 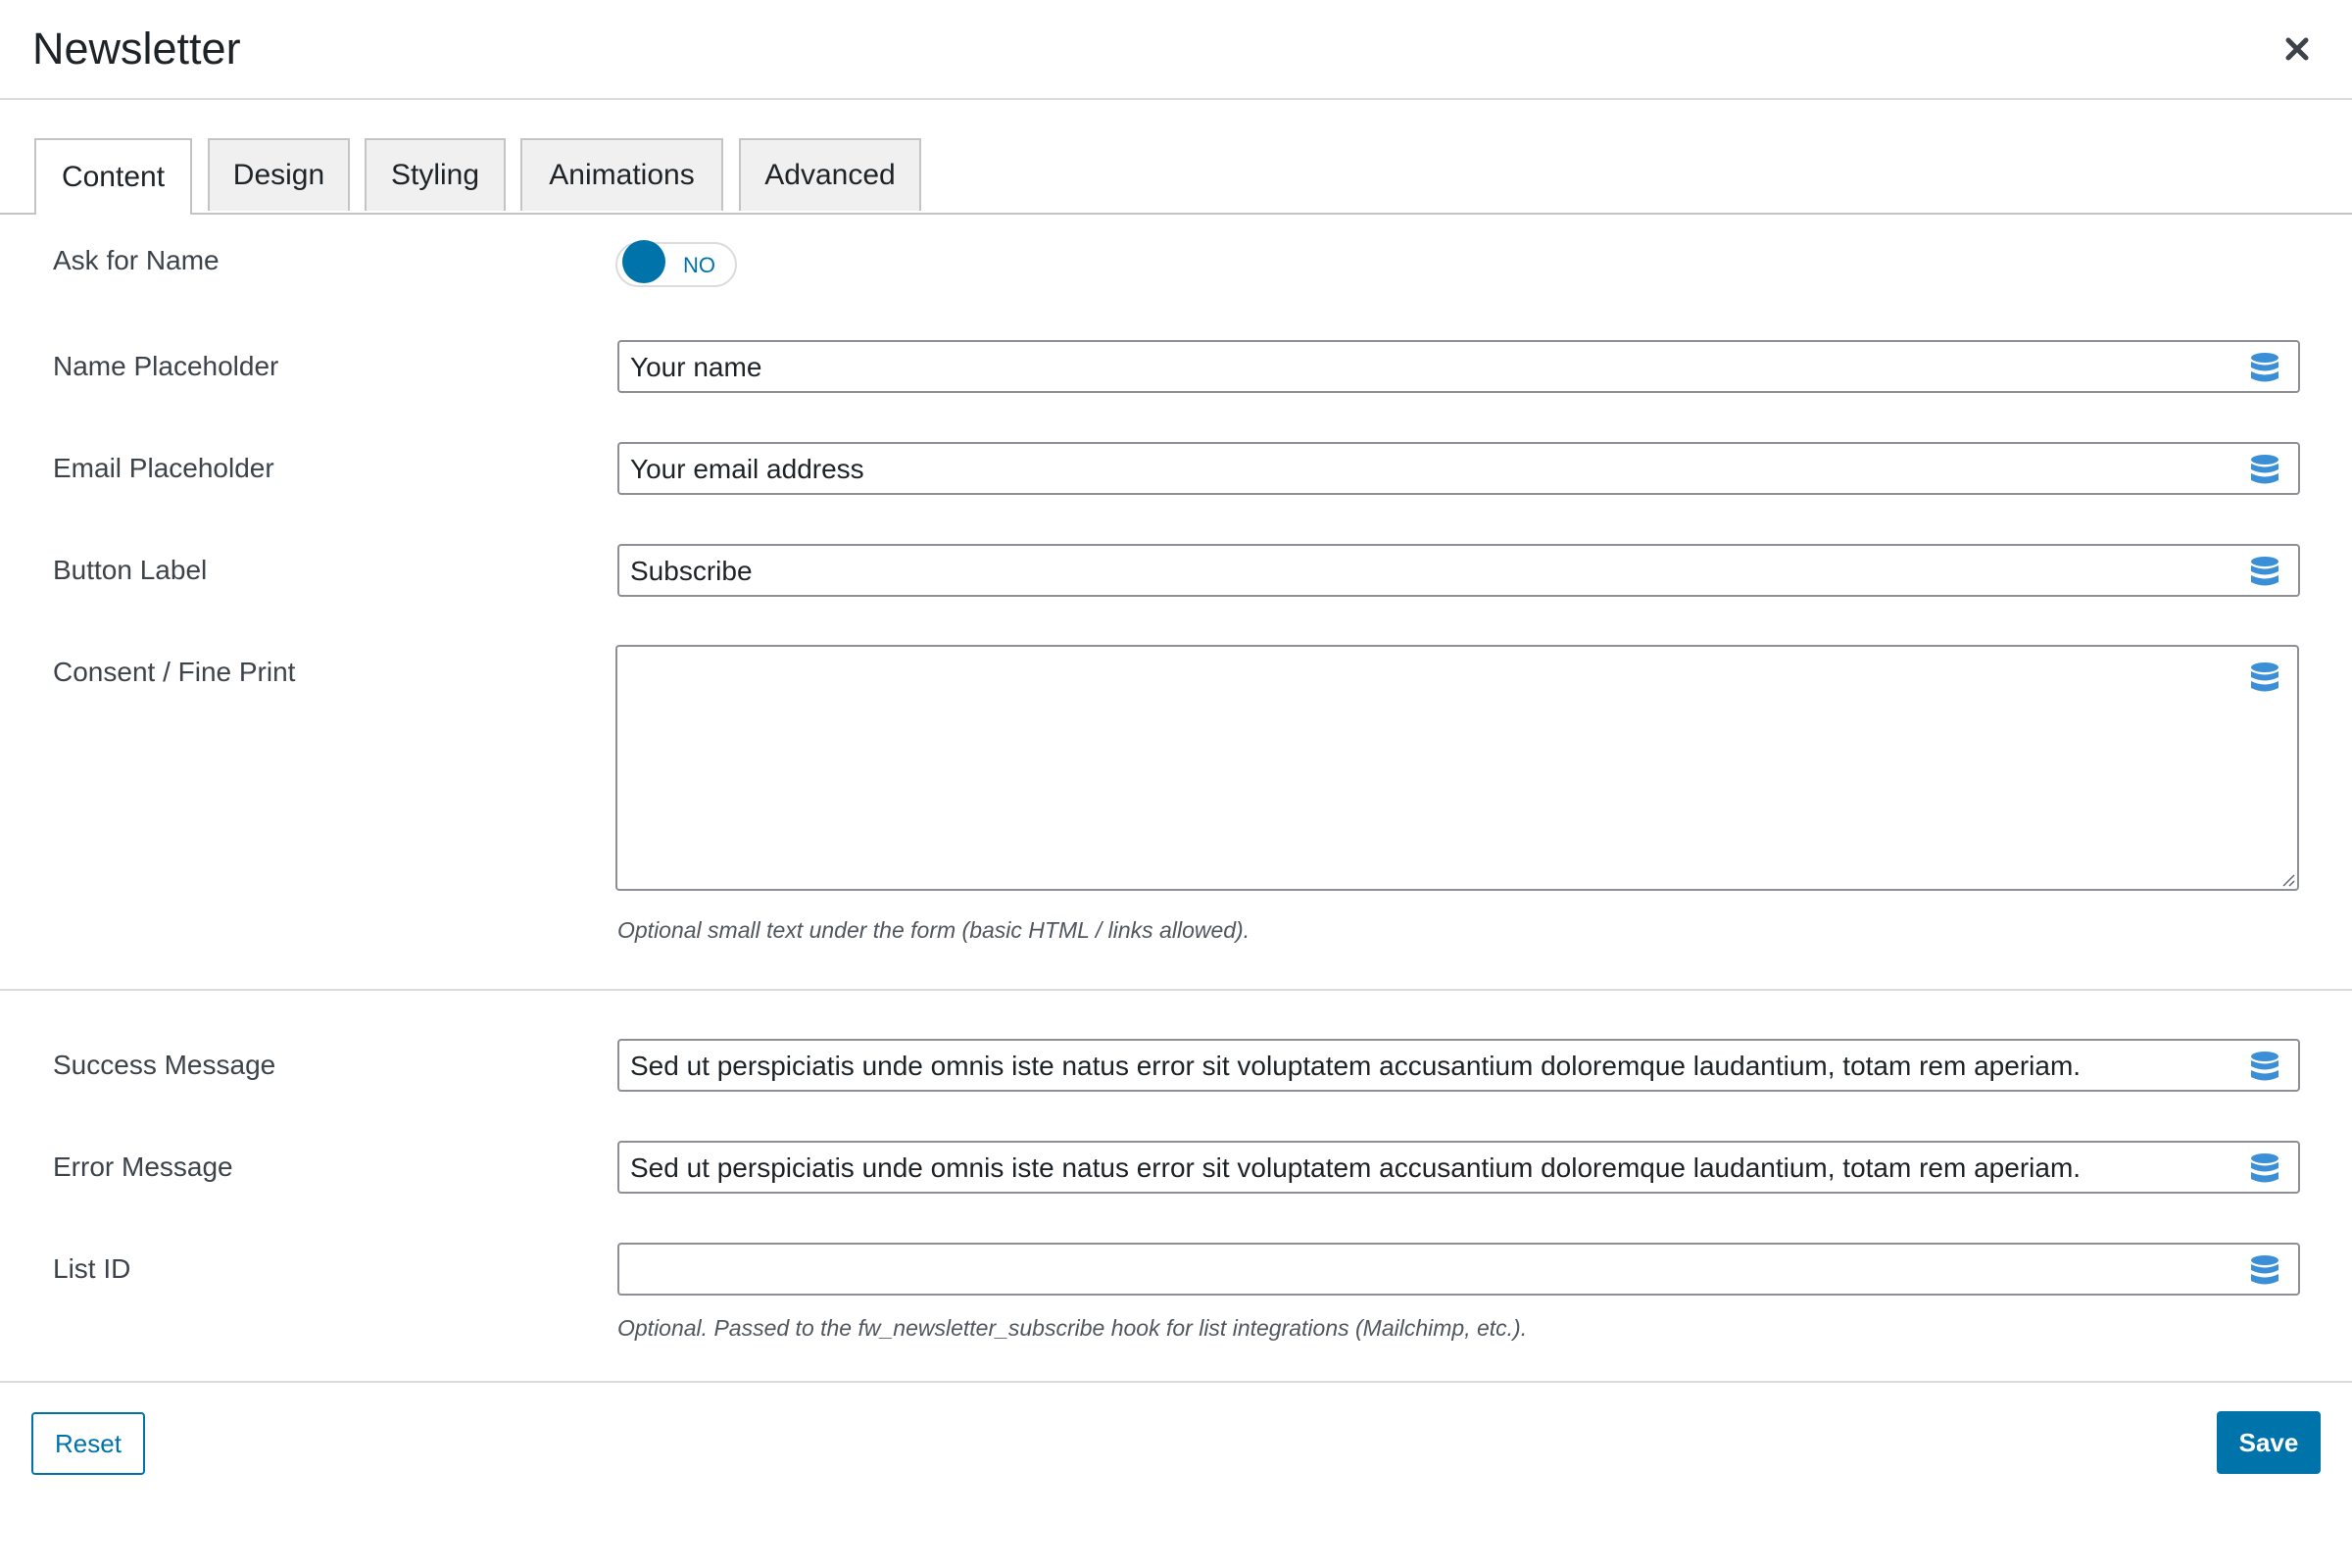 I want to click on footer-divider, so click(x=1176, y=1382).